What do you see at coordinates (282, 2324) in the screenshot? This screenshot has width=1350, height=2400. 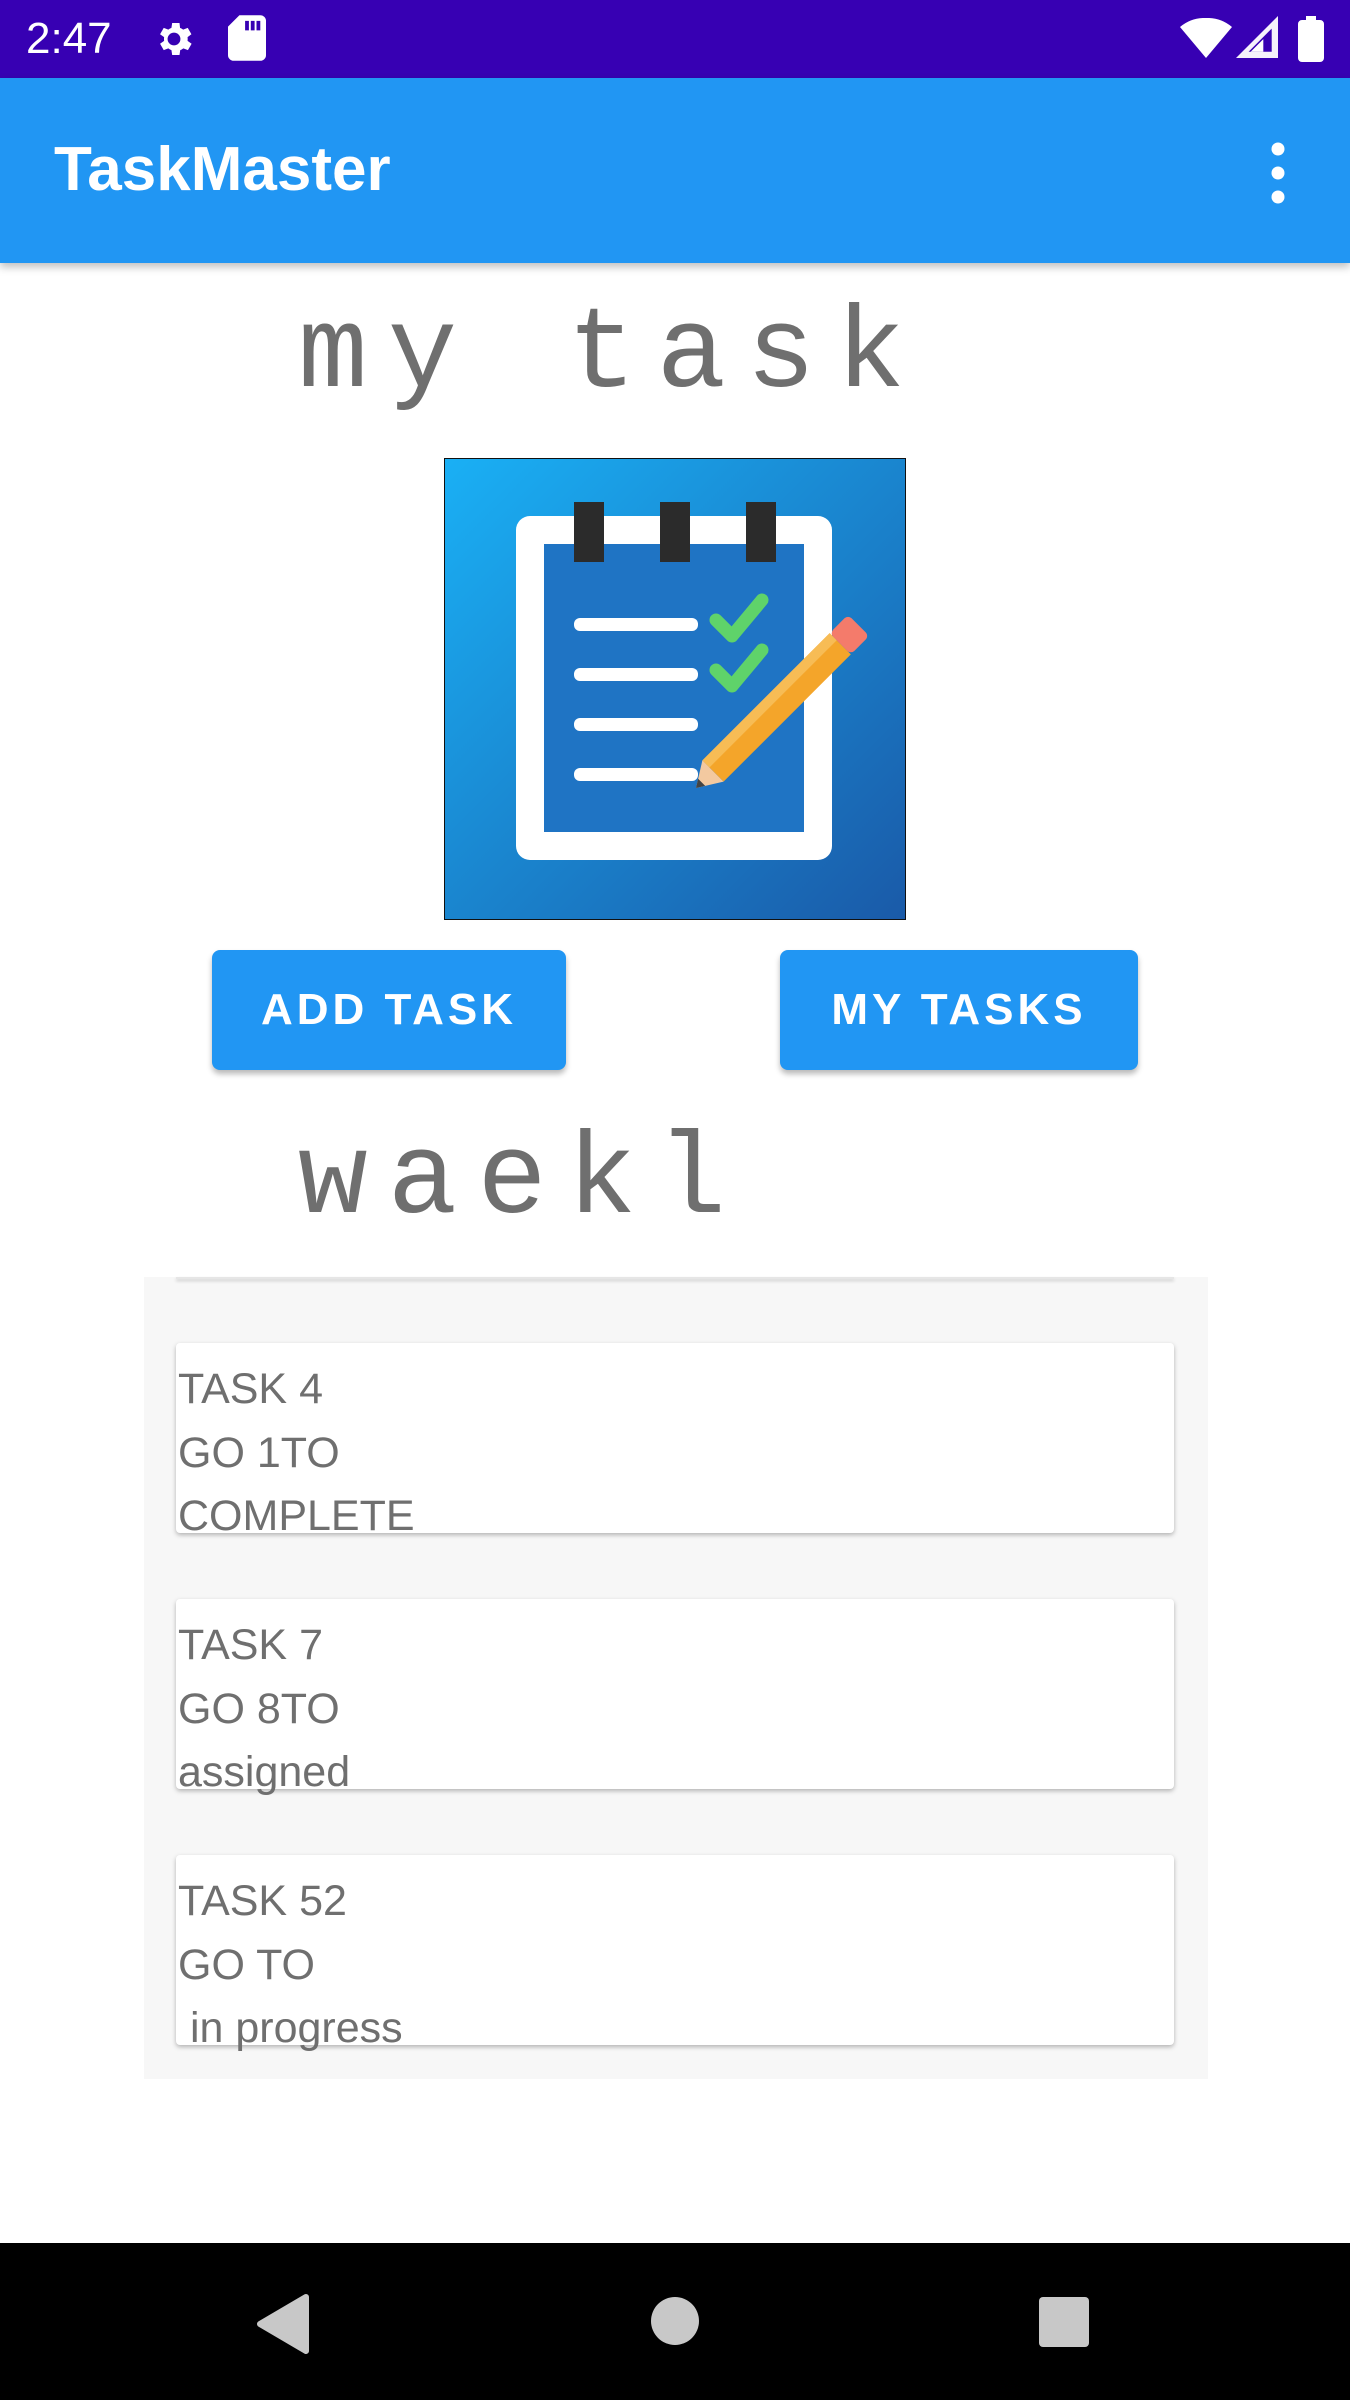 I see `back-icon` at bounding box center [282, 2324].